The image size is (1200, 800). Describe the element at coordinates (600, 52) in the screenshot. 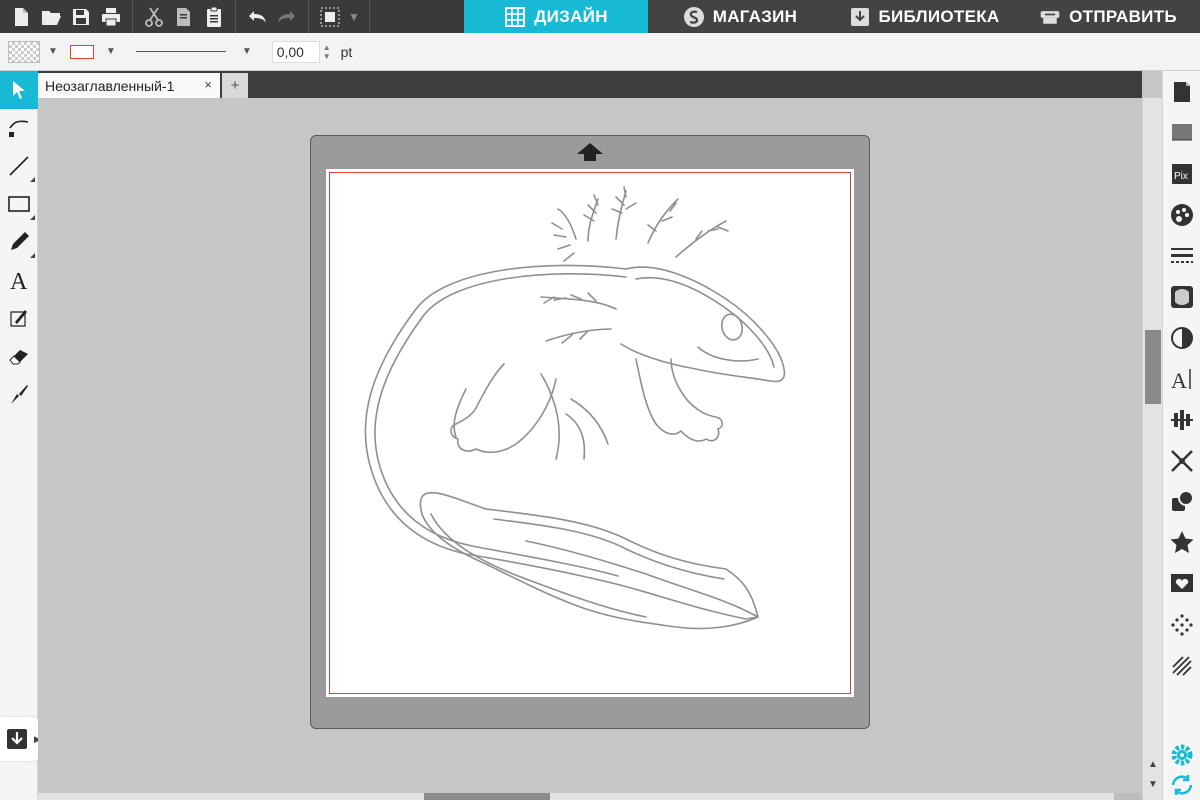

I see `property-bar: ▼ ▼ ▼ 0,00 ▲ ▼ pt` at that location.